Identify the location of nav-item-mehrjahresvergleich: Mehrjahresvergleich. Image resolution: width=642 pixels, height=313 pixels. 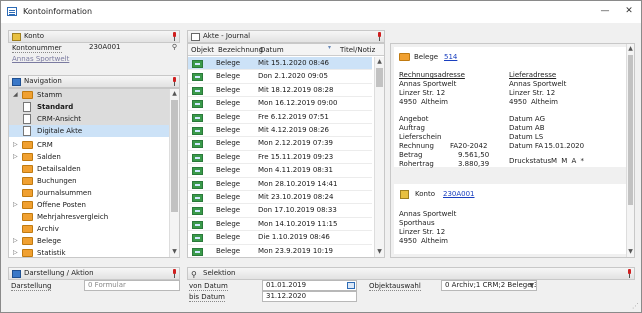
(93, 217).